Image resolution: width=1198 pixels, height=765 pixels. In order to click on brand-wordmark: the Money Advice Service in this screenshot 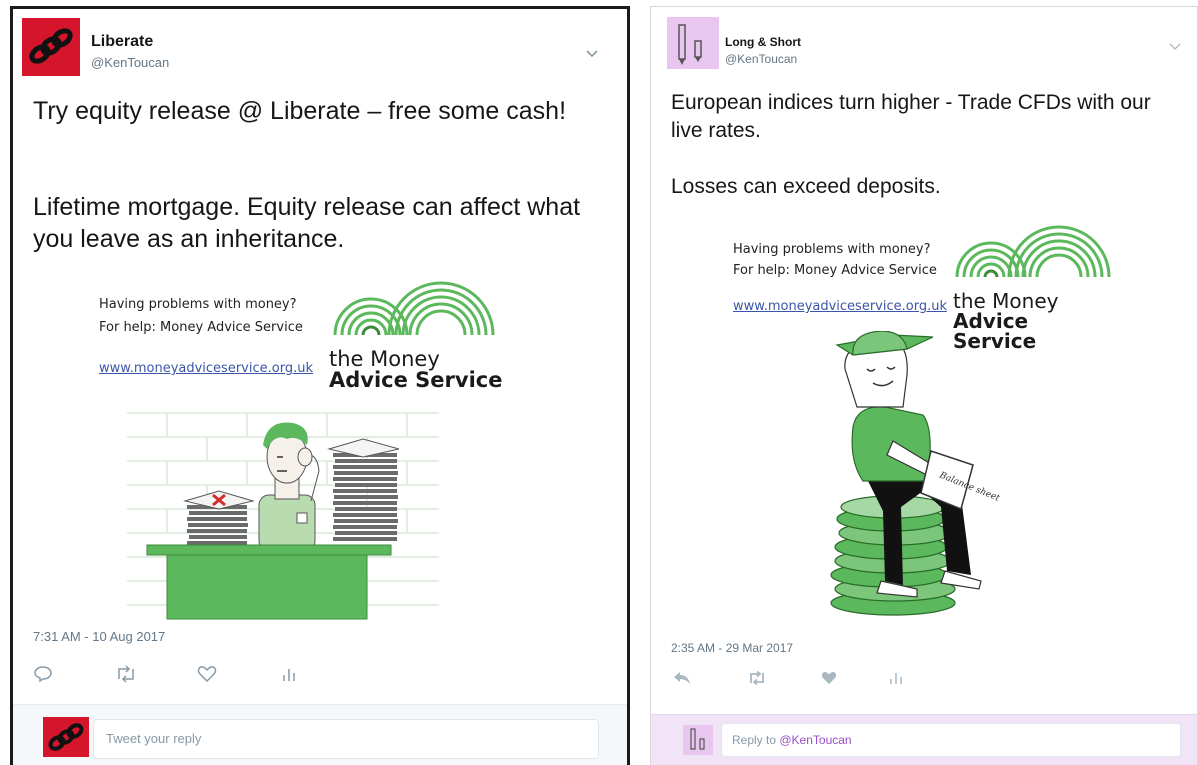, I will do `click(415, 370)`.